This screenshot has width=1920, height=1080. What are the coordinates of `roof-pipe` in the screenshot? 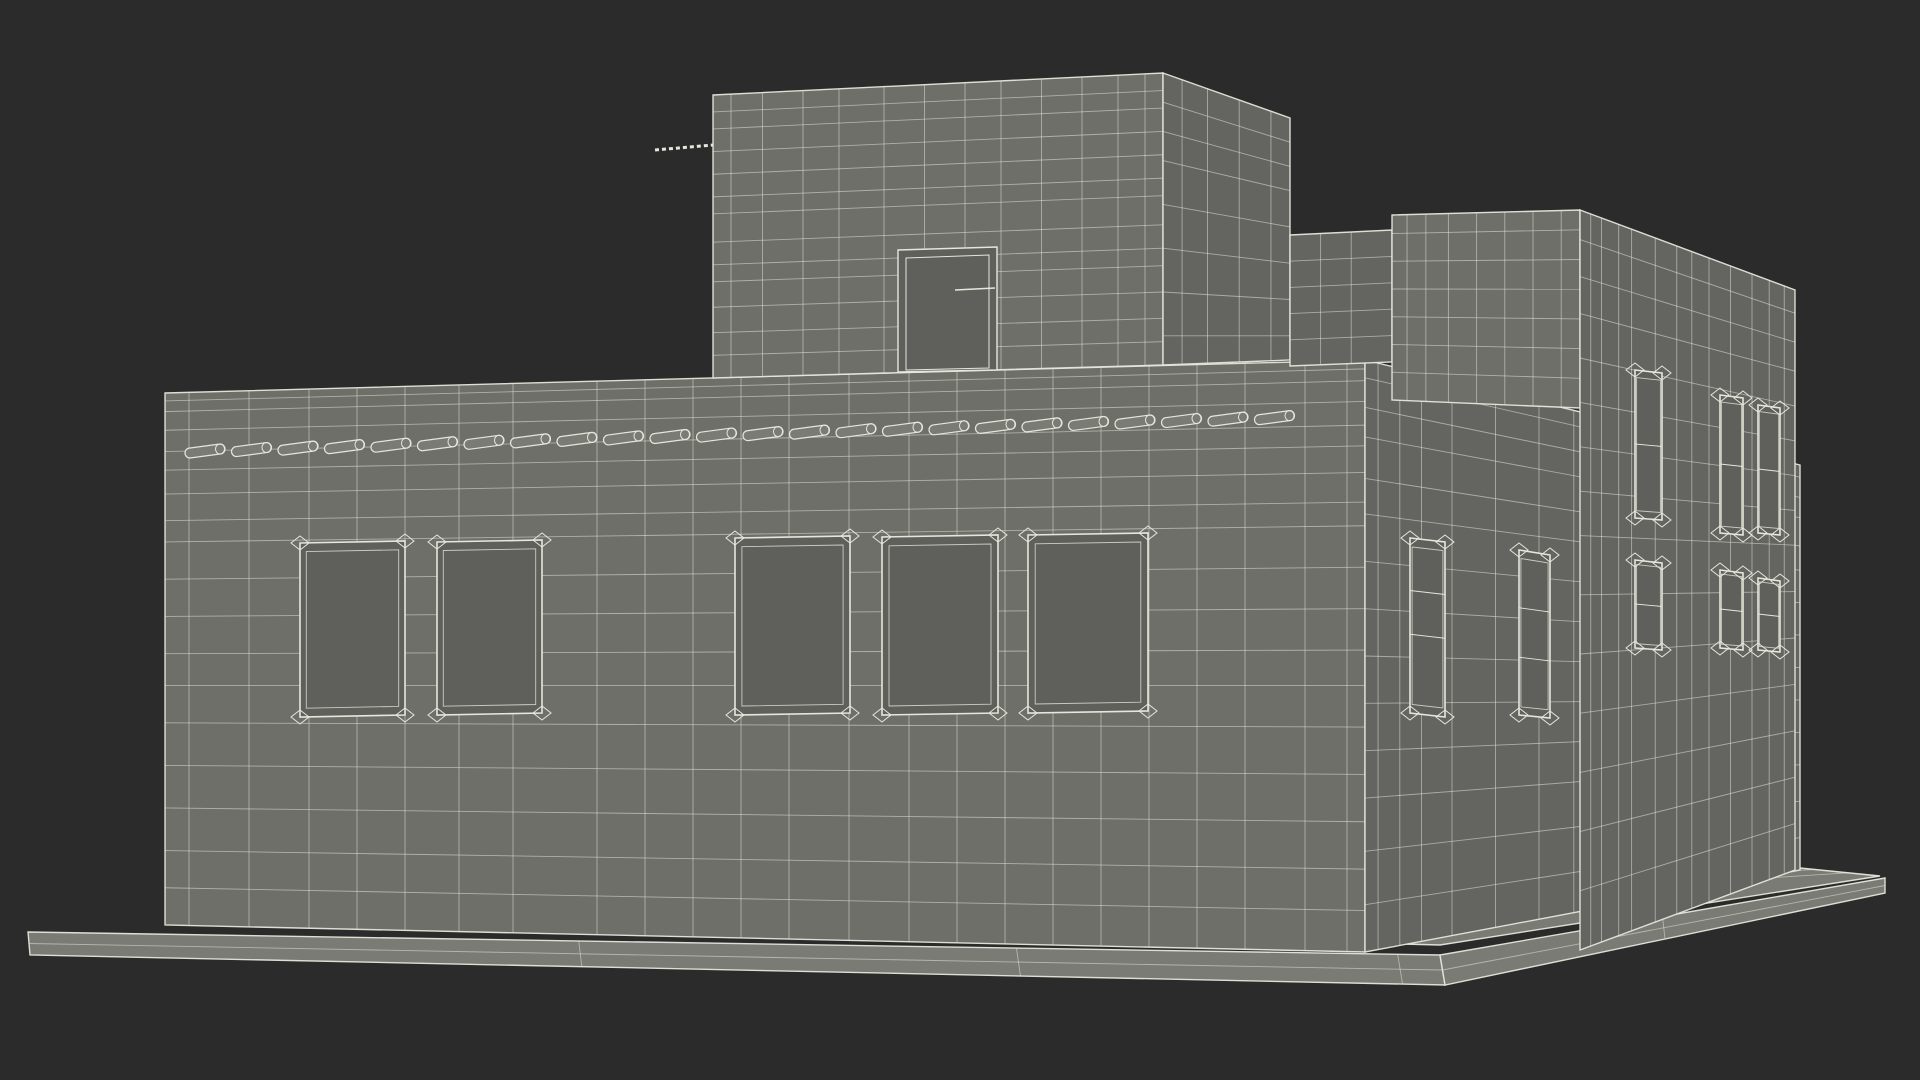 It's located at (684, 147).